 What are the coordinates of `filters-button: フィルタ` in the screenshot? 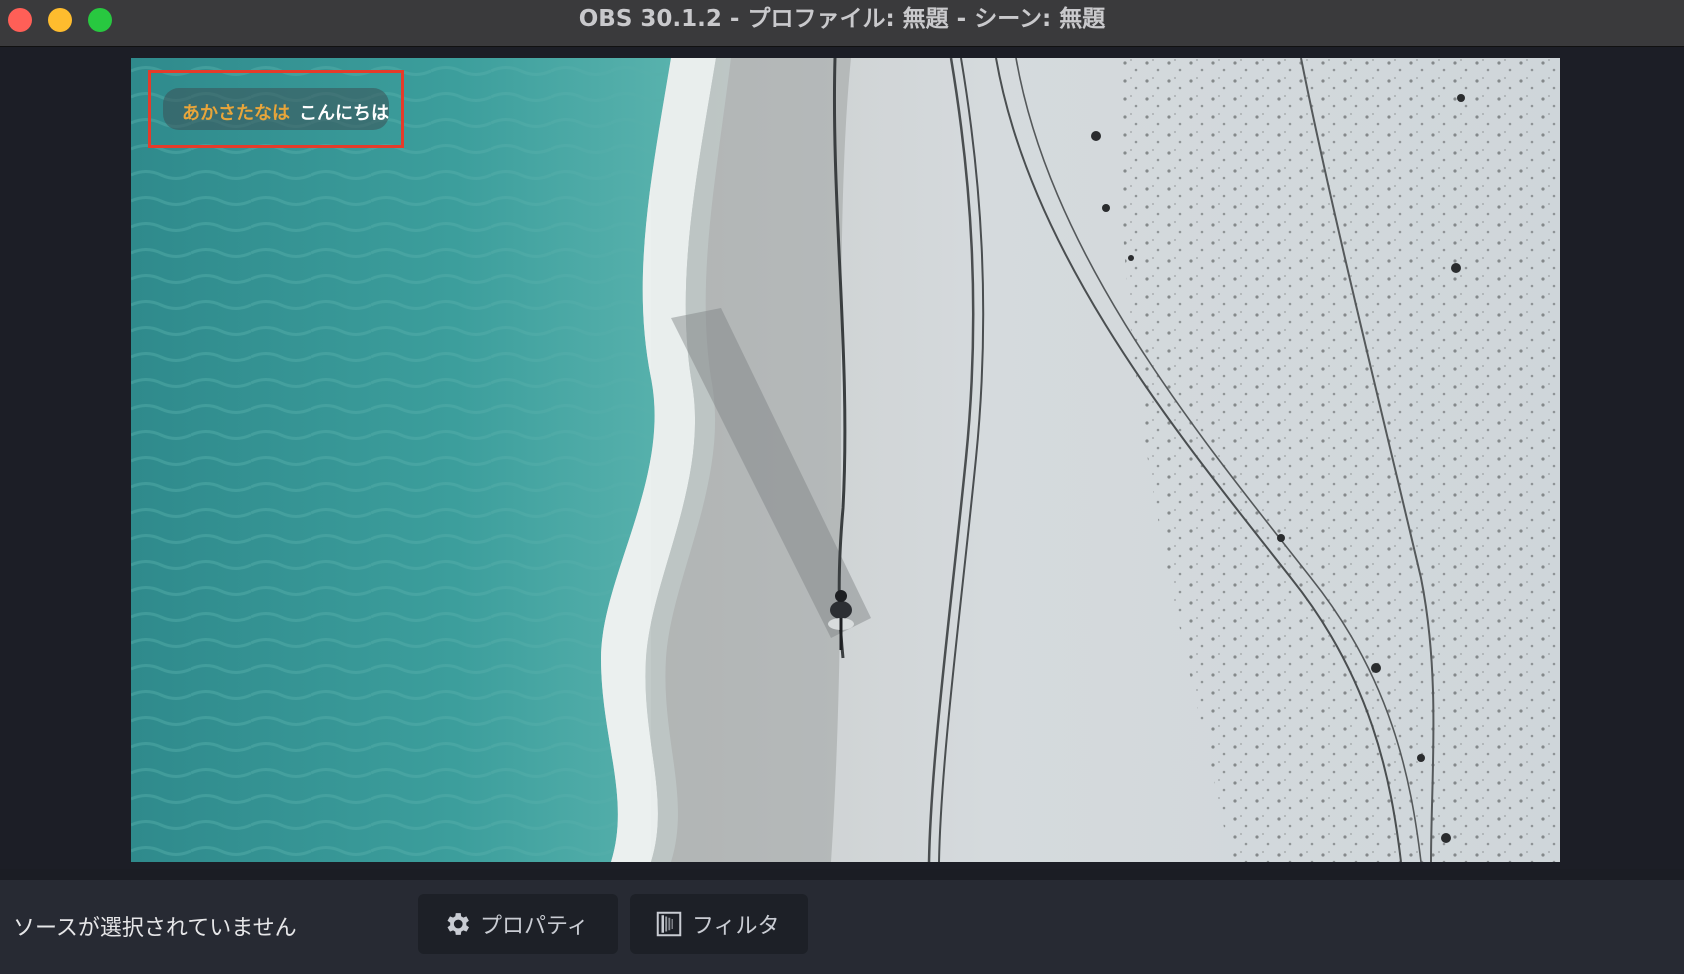 It's located at (719, 924).